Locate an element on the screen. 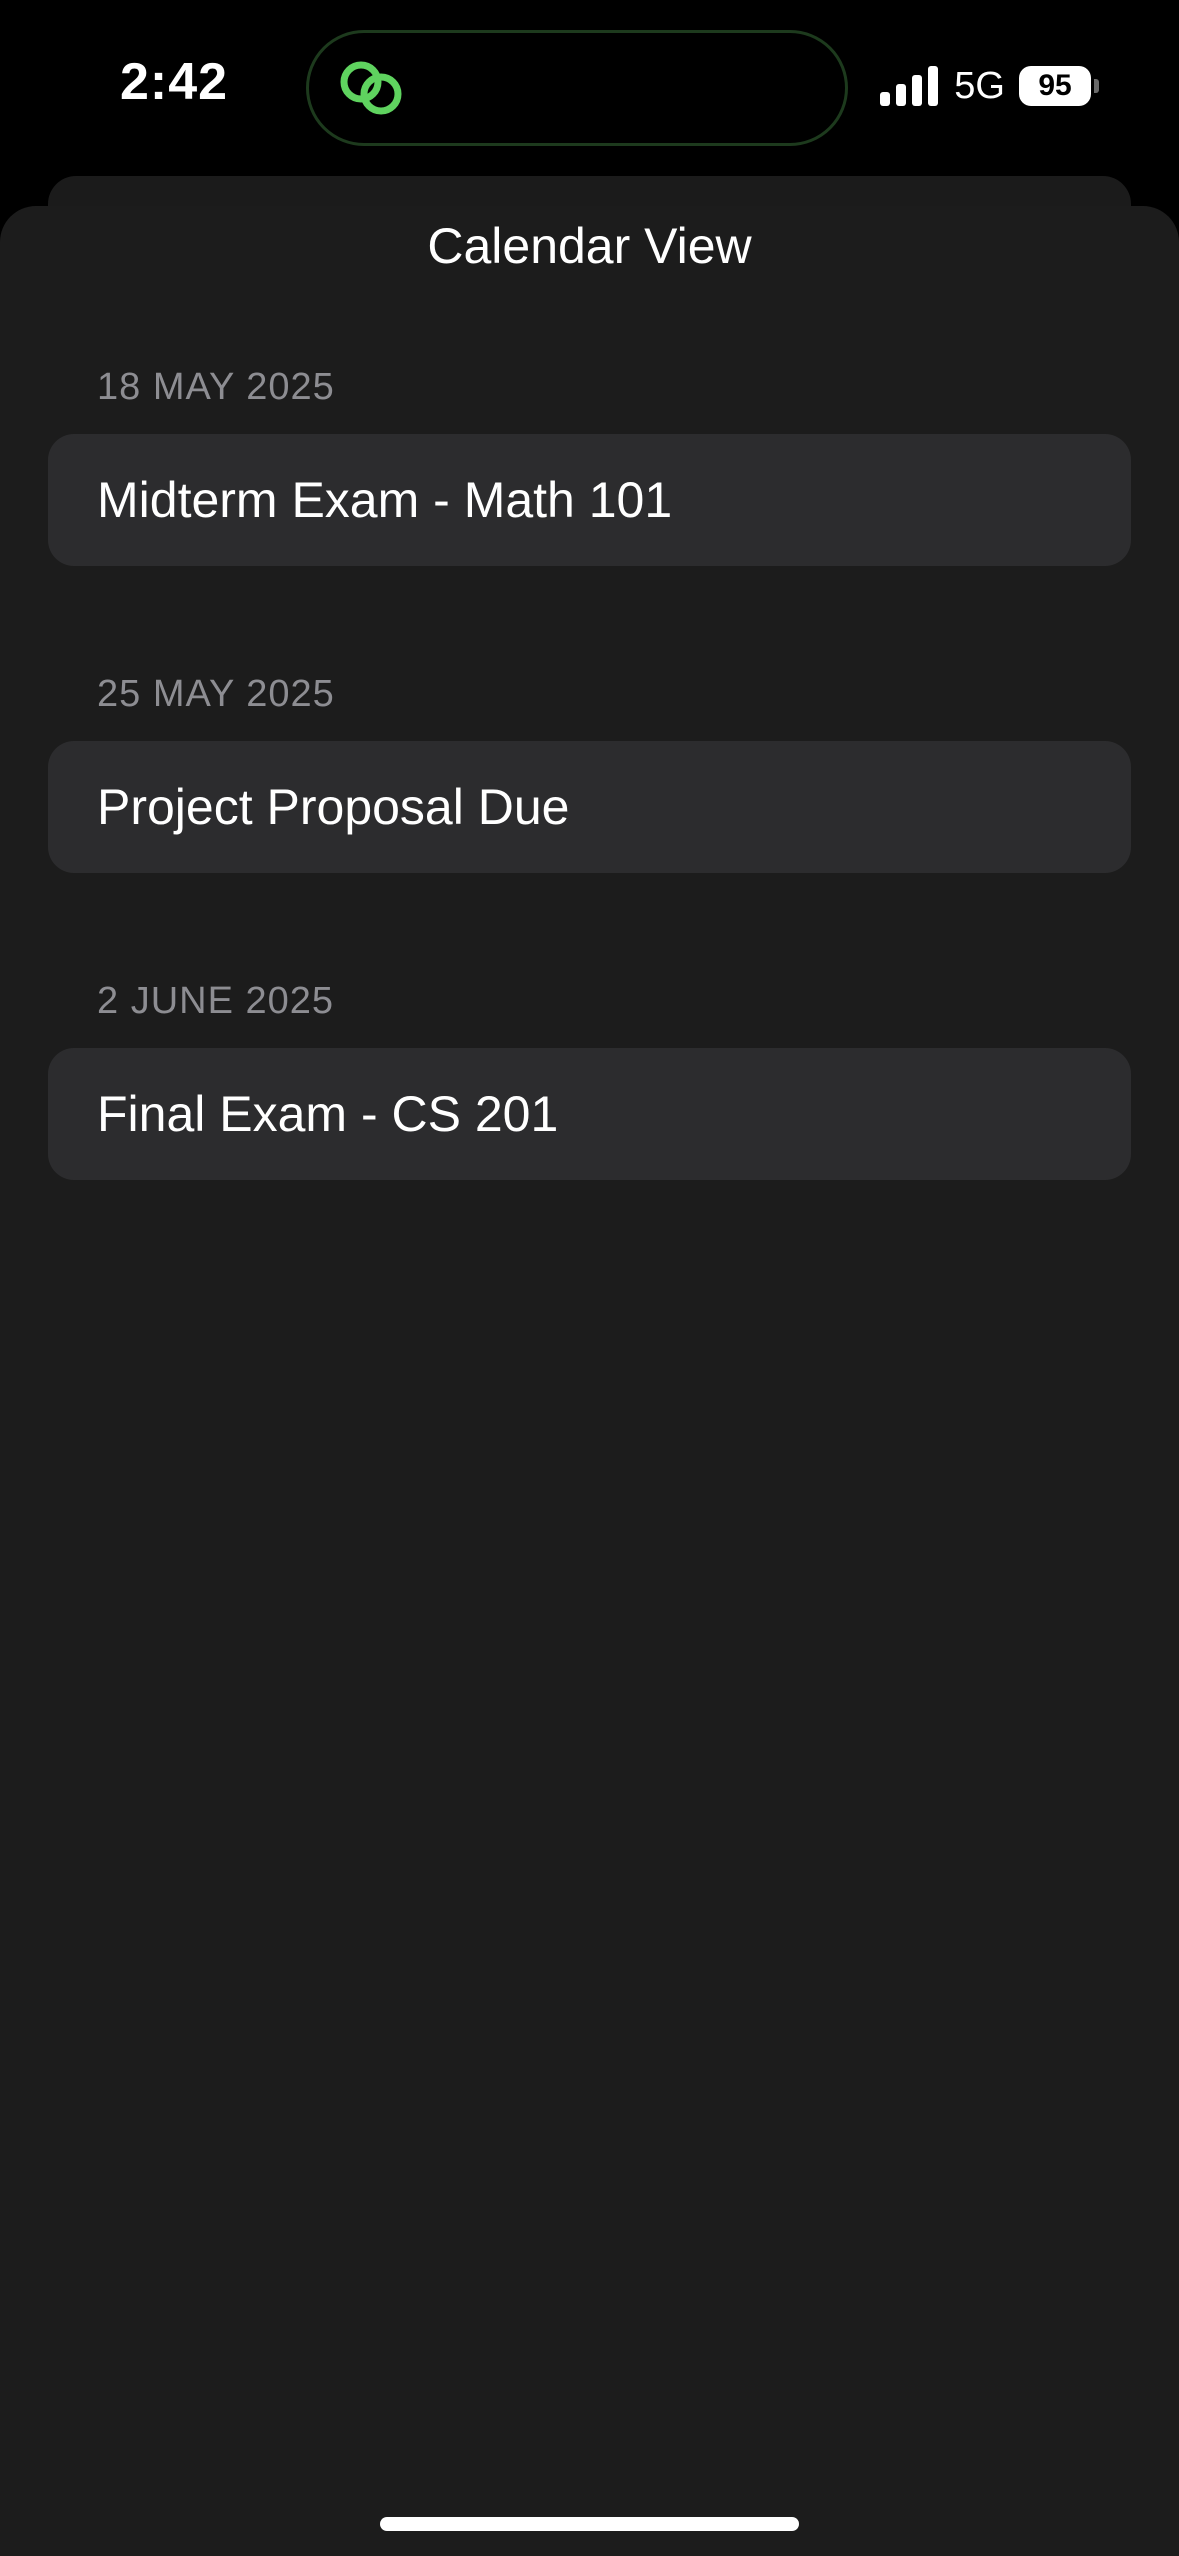 The height and width of the screenshot is (2556, 1179). battery-icon: 95 is located at coordinates (1059, 86).